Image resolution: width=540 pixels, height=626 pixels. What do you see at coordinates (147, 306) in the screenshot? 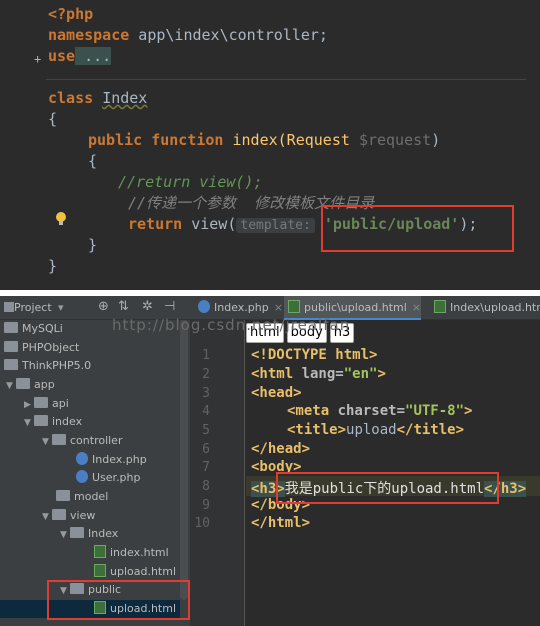
I see `gear-icon: ✲` at bounding box center [147, 306].